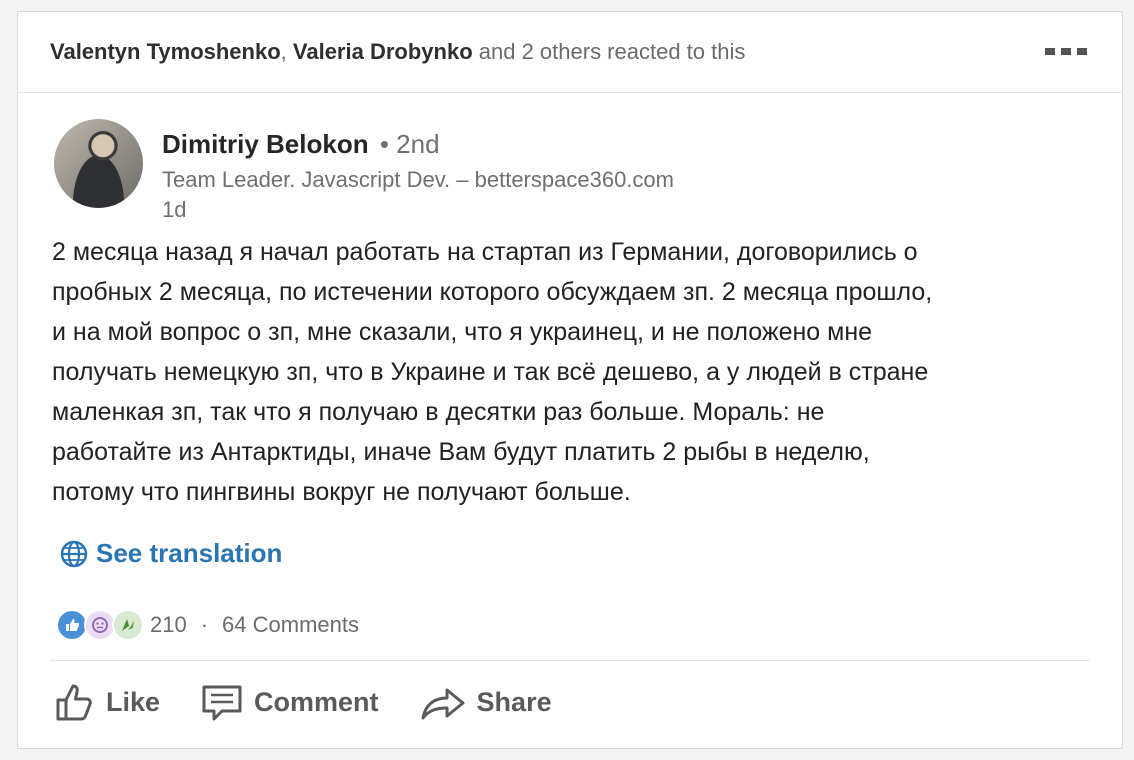 Image resolution: width=1134 pixels, height=760 pixels. Describe the element at coordinates (74, 702) in the screenshot. I see `thumbs-up-icon` at that location.